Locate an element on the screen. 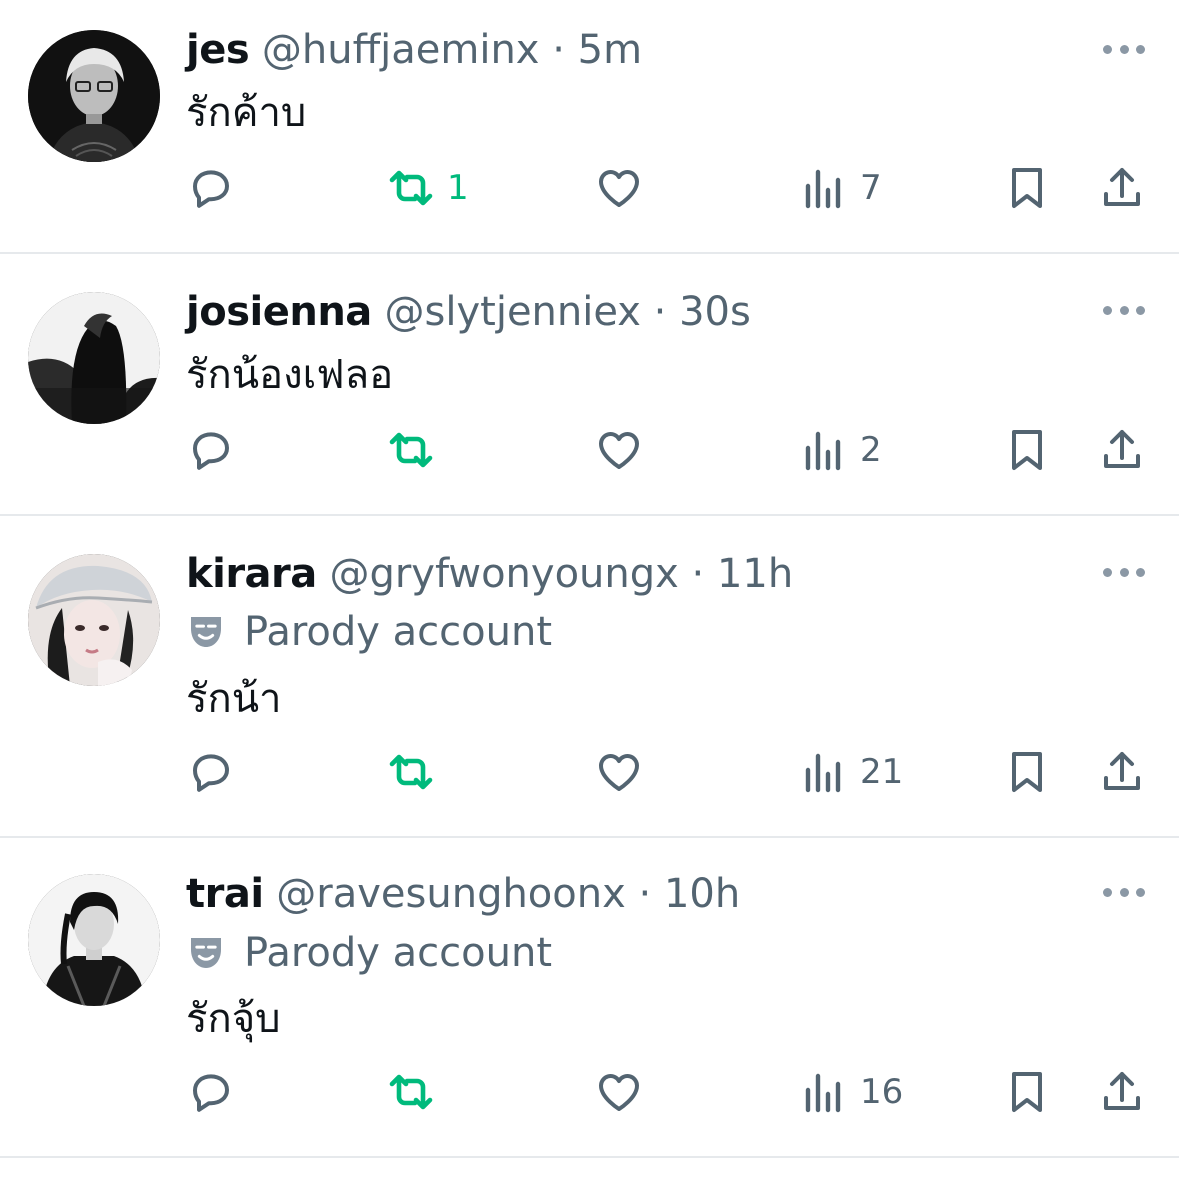  tweet-header: trai @ravesunghoonx · 10h is located at coordinates (463, 894).